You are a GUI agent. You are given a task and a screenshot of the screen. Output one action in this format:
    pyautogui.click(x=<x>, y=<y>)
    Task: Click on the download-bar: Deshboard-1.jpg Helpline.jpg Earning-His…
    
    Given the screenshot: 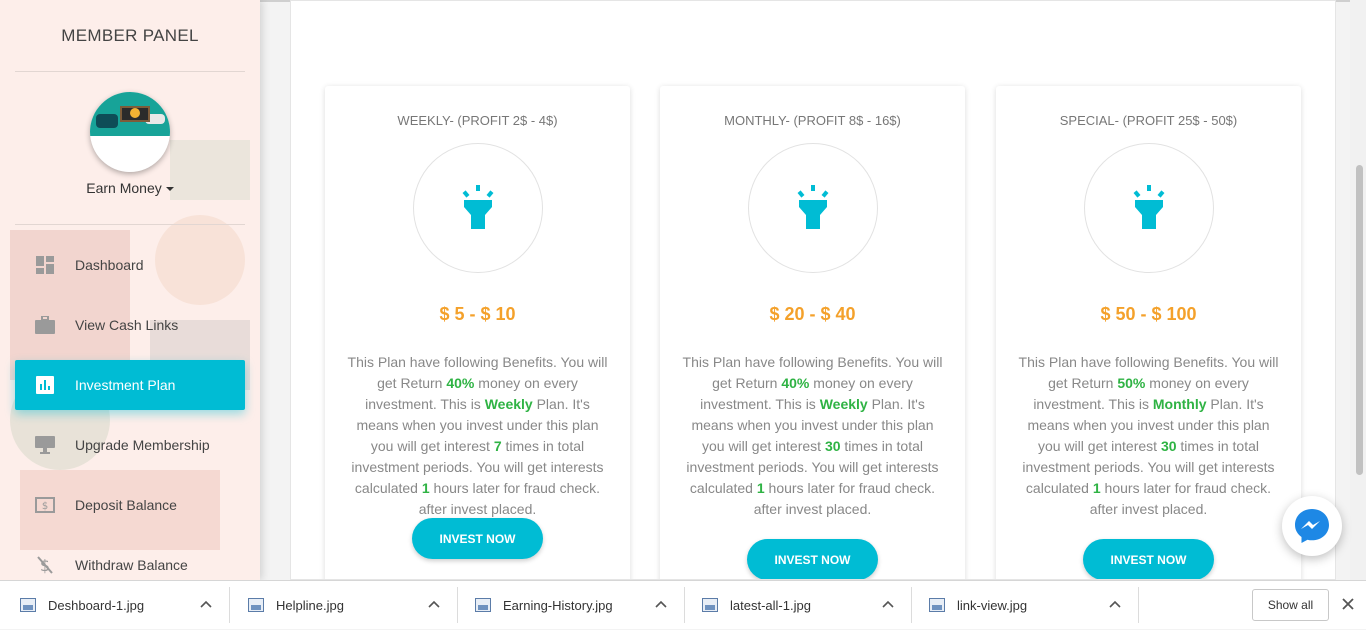 What is the action you would take?
    pyautogui.click(x=683, y=604)
    